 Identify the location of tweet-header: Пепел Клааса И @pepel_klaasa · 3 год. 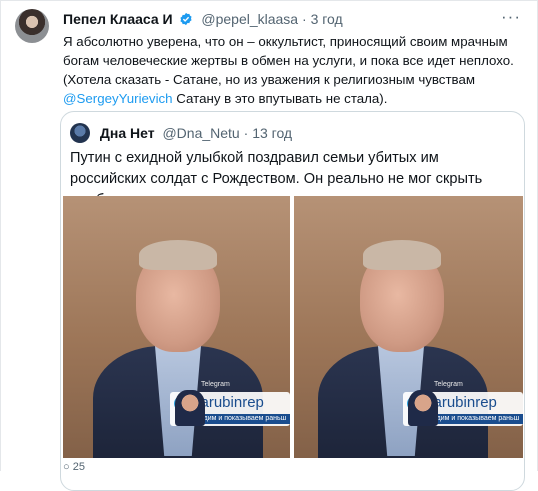
(203, 20).